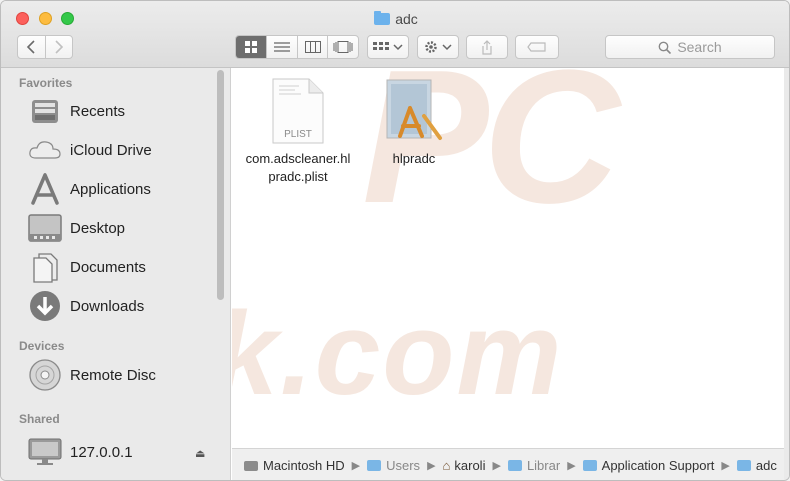  I want to click on forward-button, so click(58, 47).